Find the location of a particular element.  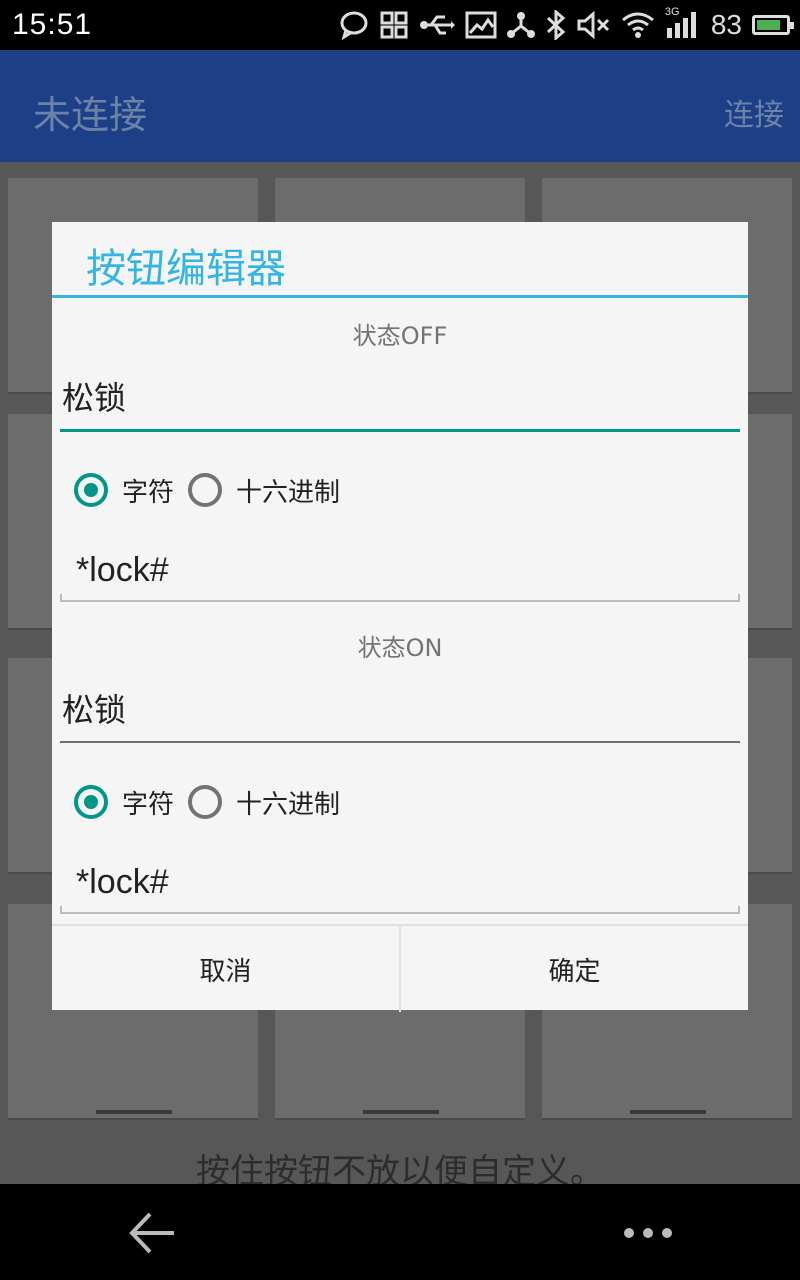

status-bar: 15:51 3G 83 is located at coordinates (400, 25).